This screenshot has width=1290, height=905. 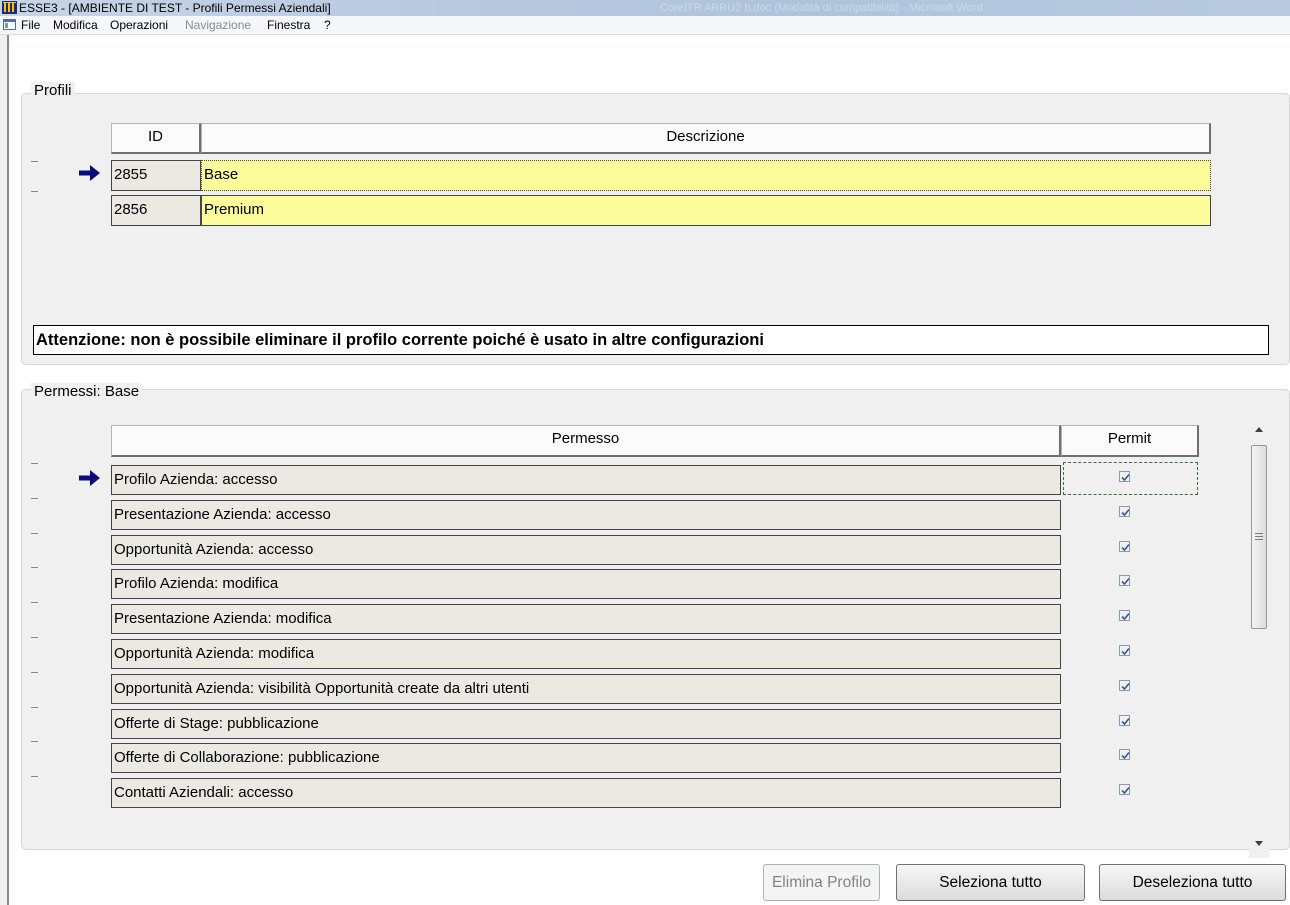 I want to click on scroll-up-icon, so click(x=1259, y=429).